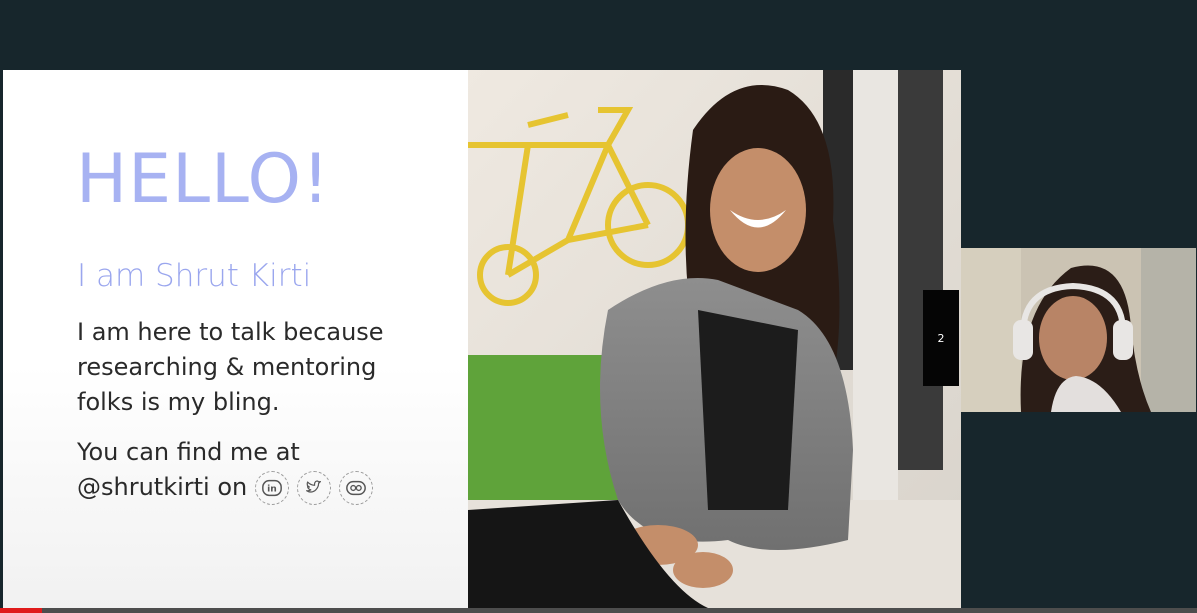 Image resolution: width=1197 pixels, height=613 pixels. What do you see at coordinates (21, 610) in the screenshot?
I see `video-progress-fill` at bounding box center [21, 610].